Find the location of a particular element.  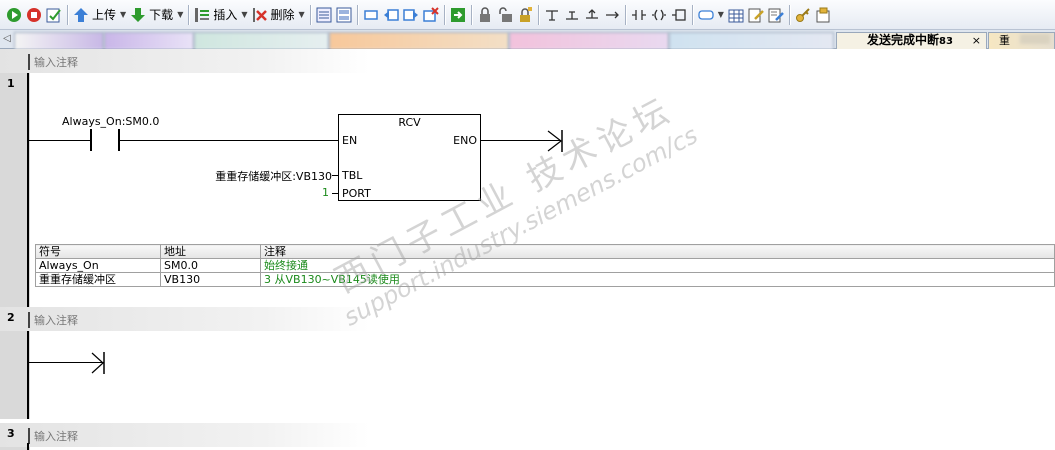

next-tab-blur is located at coordinates (1034, 39).